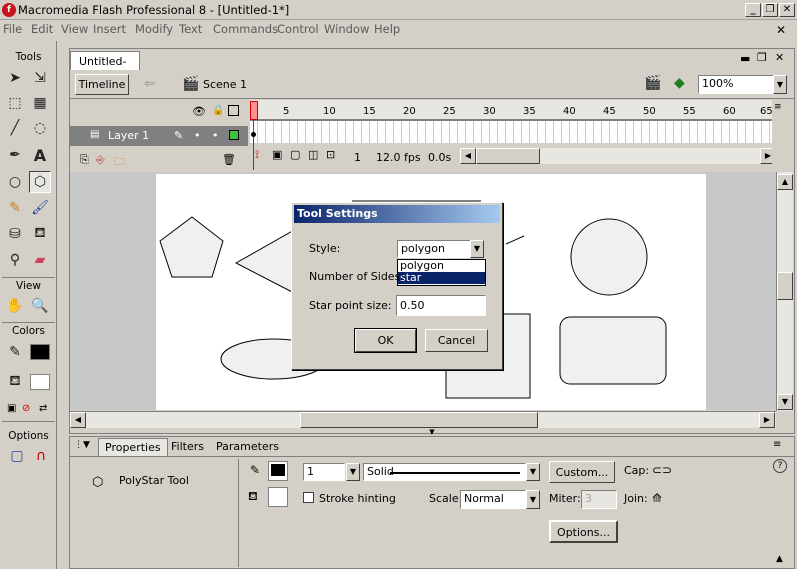 The image size is (797, 569). Describe the element at coordinates (662, 470) in the screenshot. I see `cap-style-icon: ⊂⊃` at that location.